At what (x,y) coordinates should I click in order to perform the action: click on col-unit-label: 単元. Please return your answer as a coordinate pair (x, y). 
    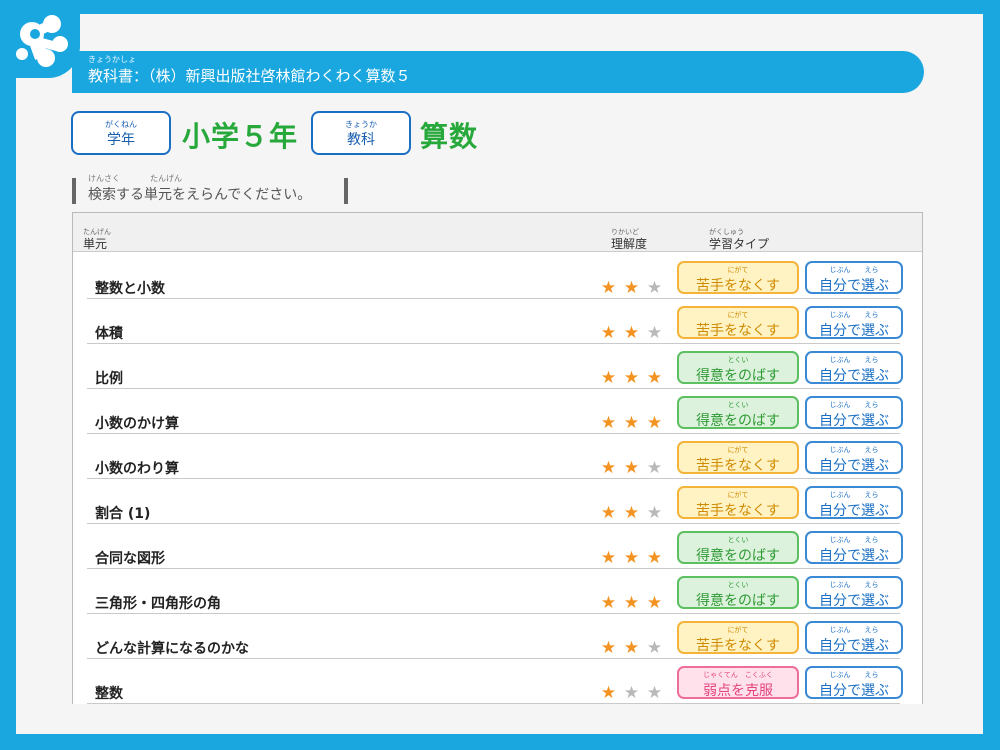
    Looking at the image, I should click on (95, 244).